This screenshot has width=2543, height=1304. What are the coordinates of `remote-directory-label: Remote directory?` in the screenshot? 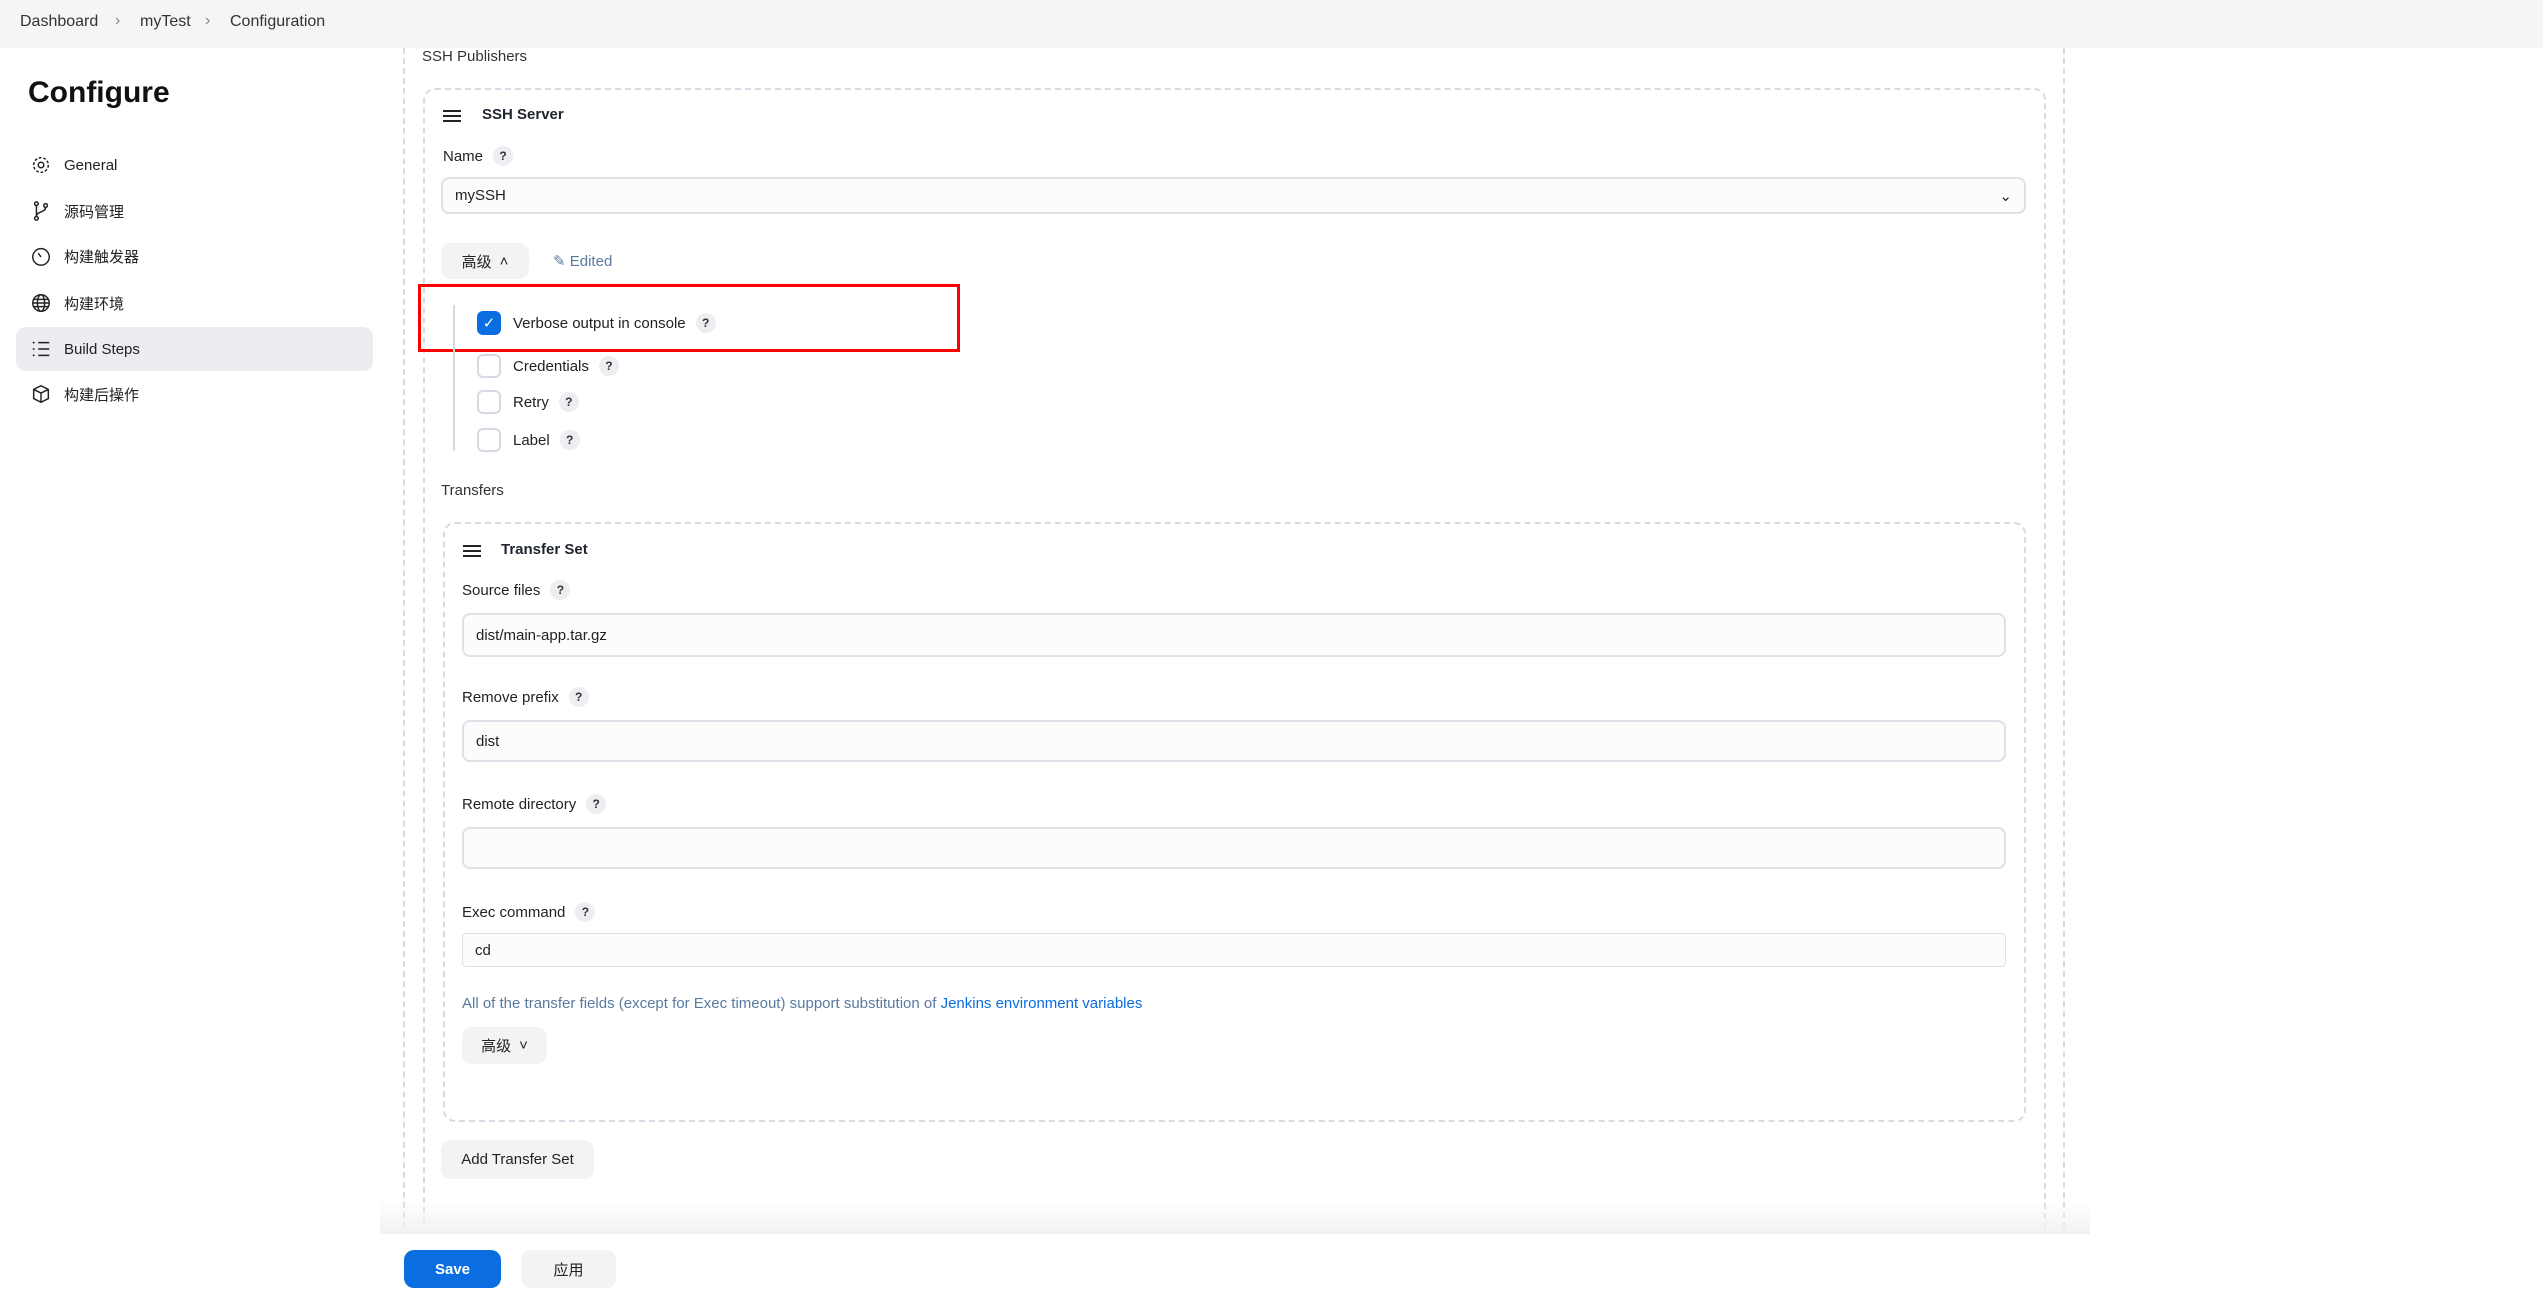 It's located at (534, 804).